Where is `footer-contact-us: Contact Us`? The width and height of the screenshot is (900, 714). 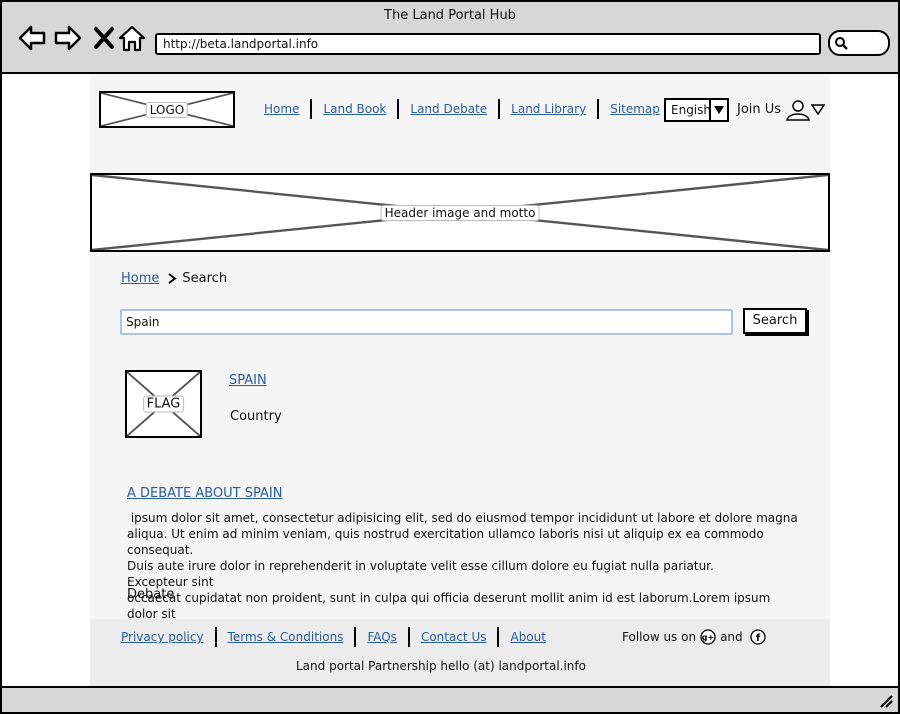 footer-contact-us: Contact Us is located at coordinates (454, 637).